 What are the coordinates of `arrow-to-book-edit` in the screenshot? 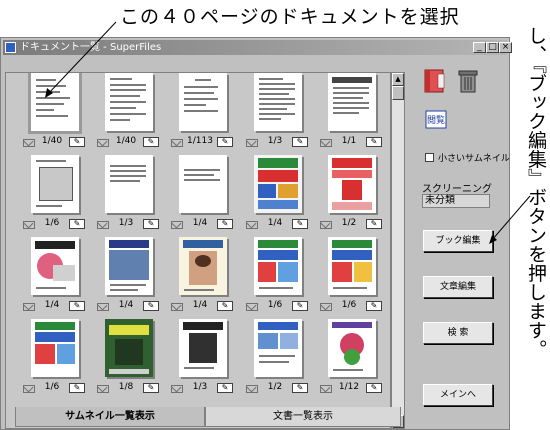 It's located at (511, 218).